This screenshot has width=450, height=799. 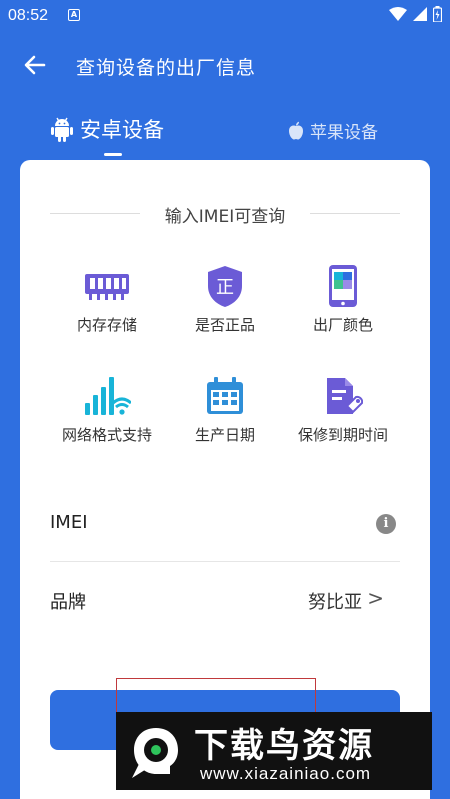 I want to click on apple-icon, so click(x=296, y=130).